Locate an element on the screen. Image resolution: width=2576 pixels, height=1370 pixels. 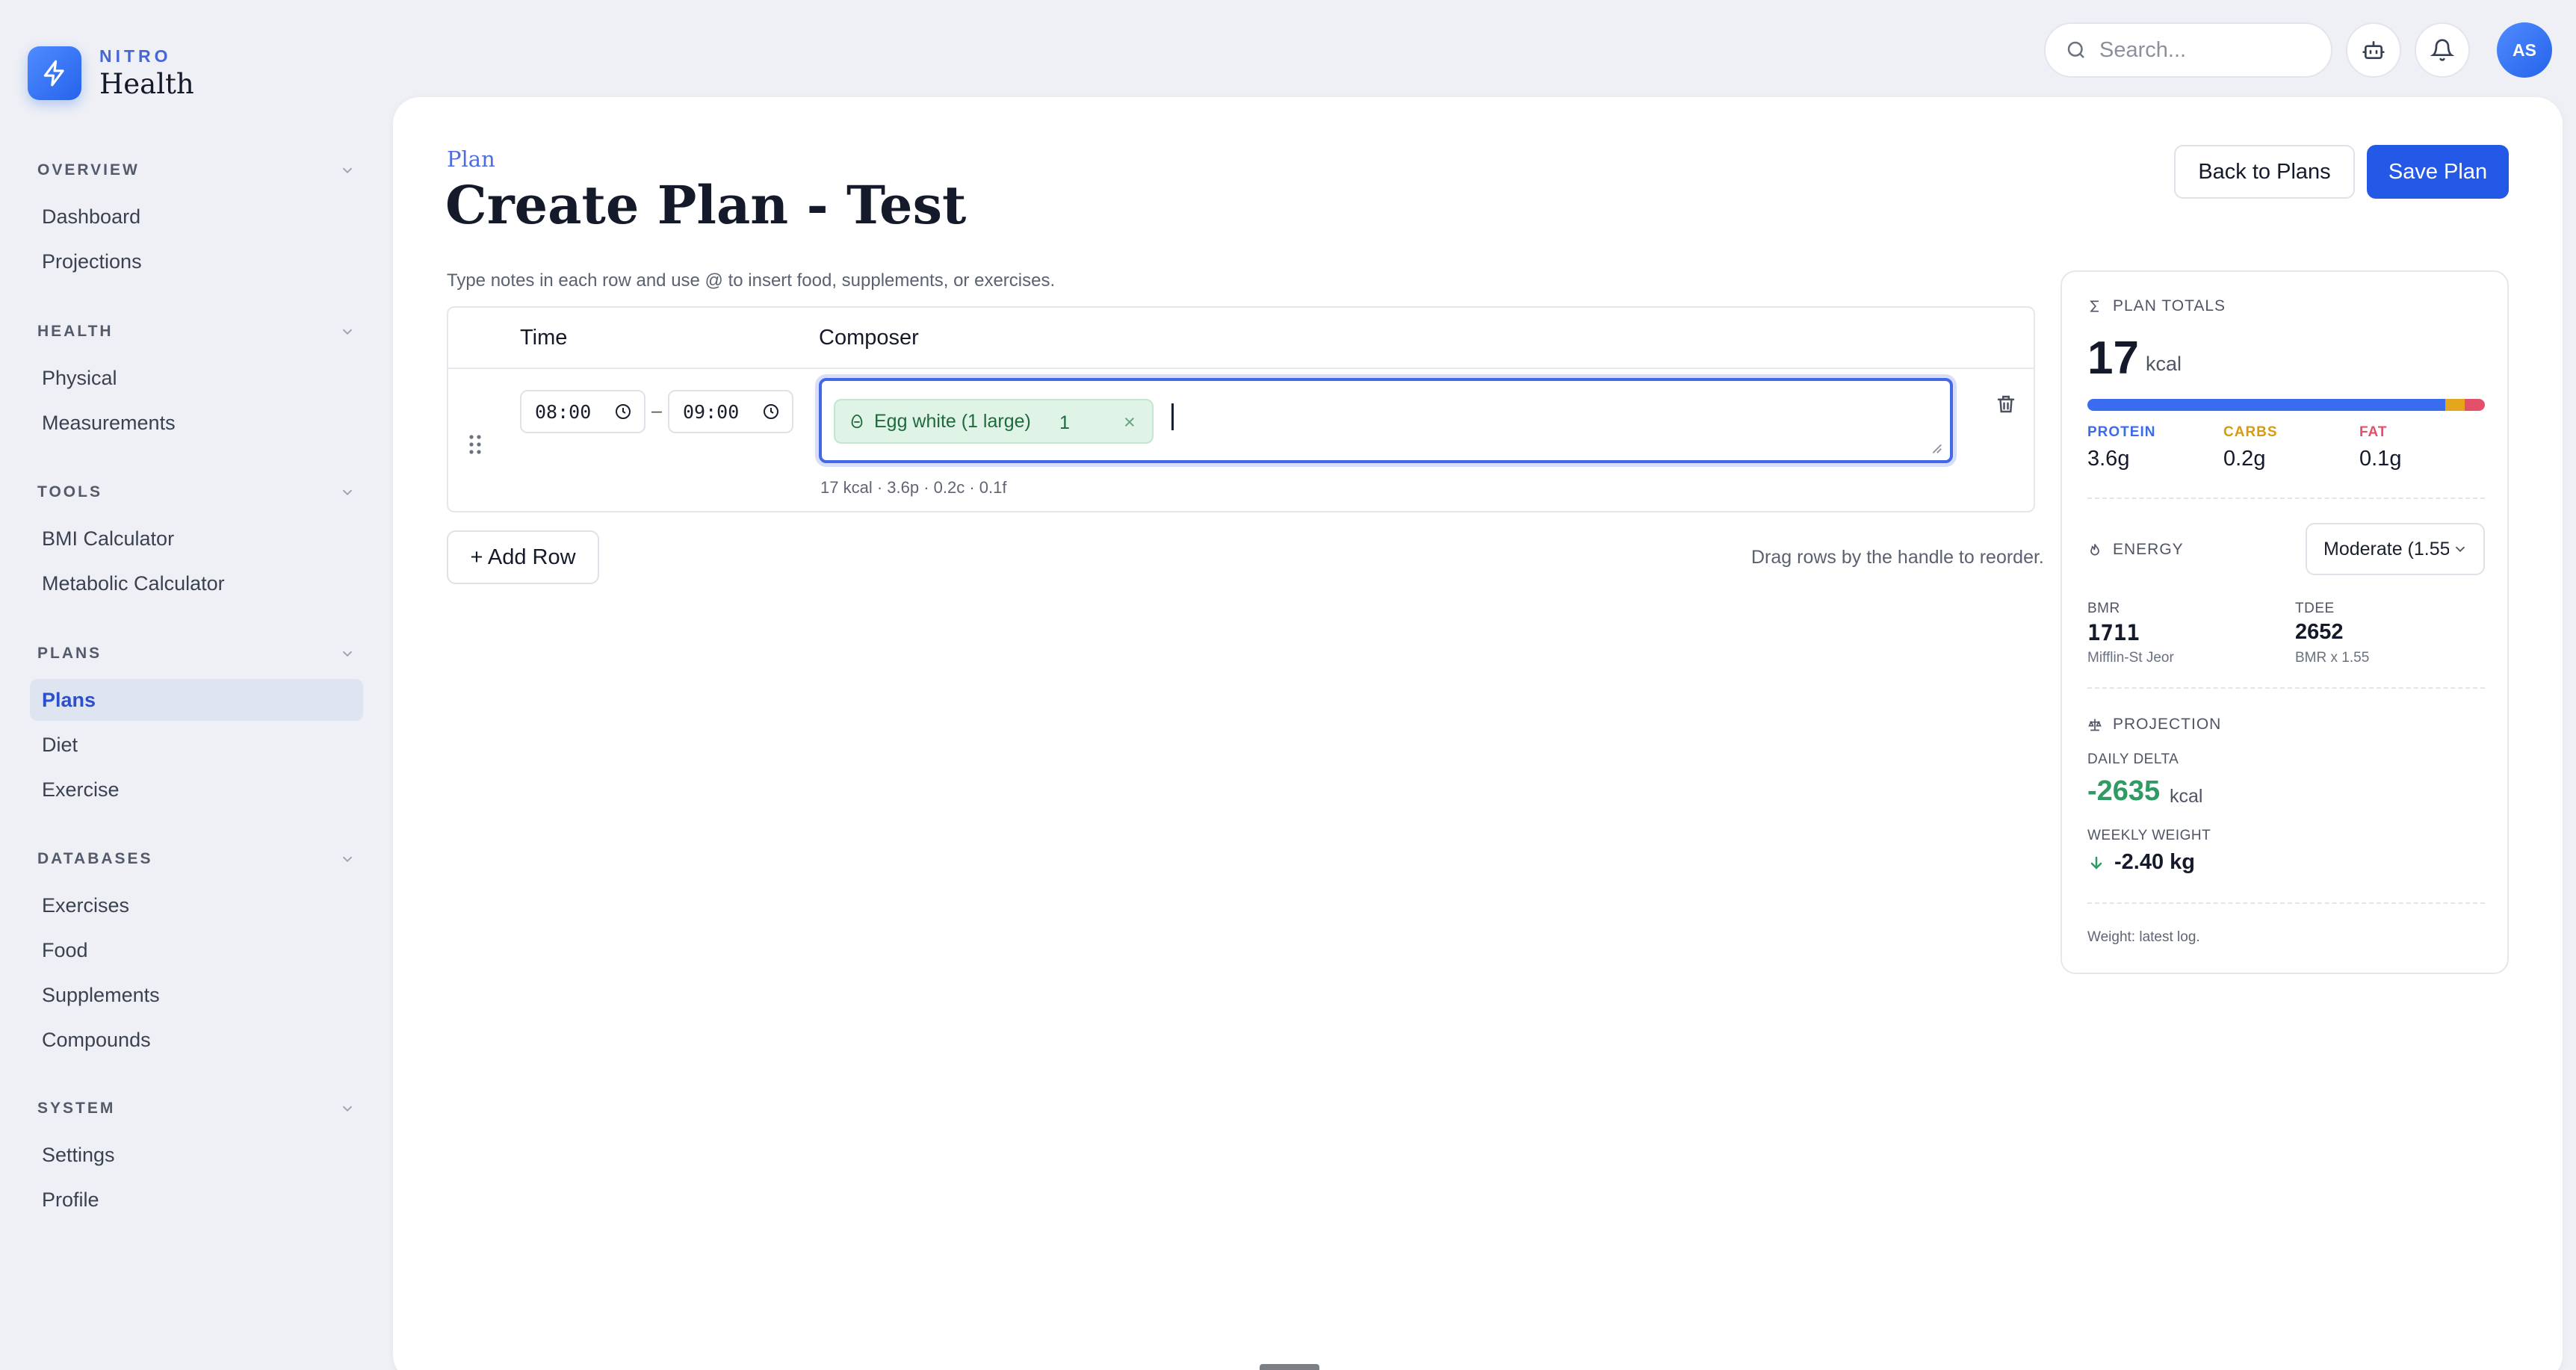
avatar: AS is located at coordinates (2524, 50).